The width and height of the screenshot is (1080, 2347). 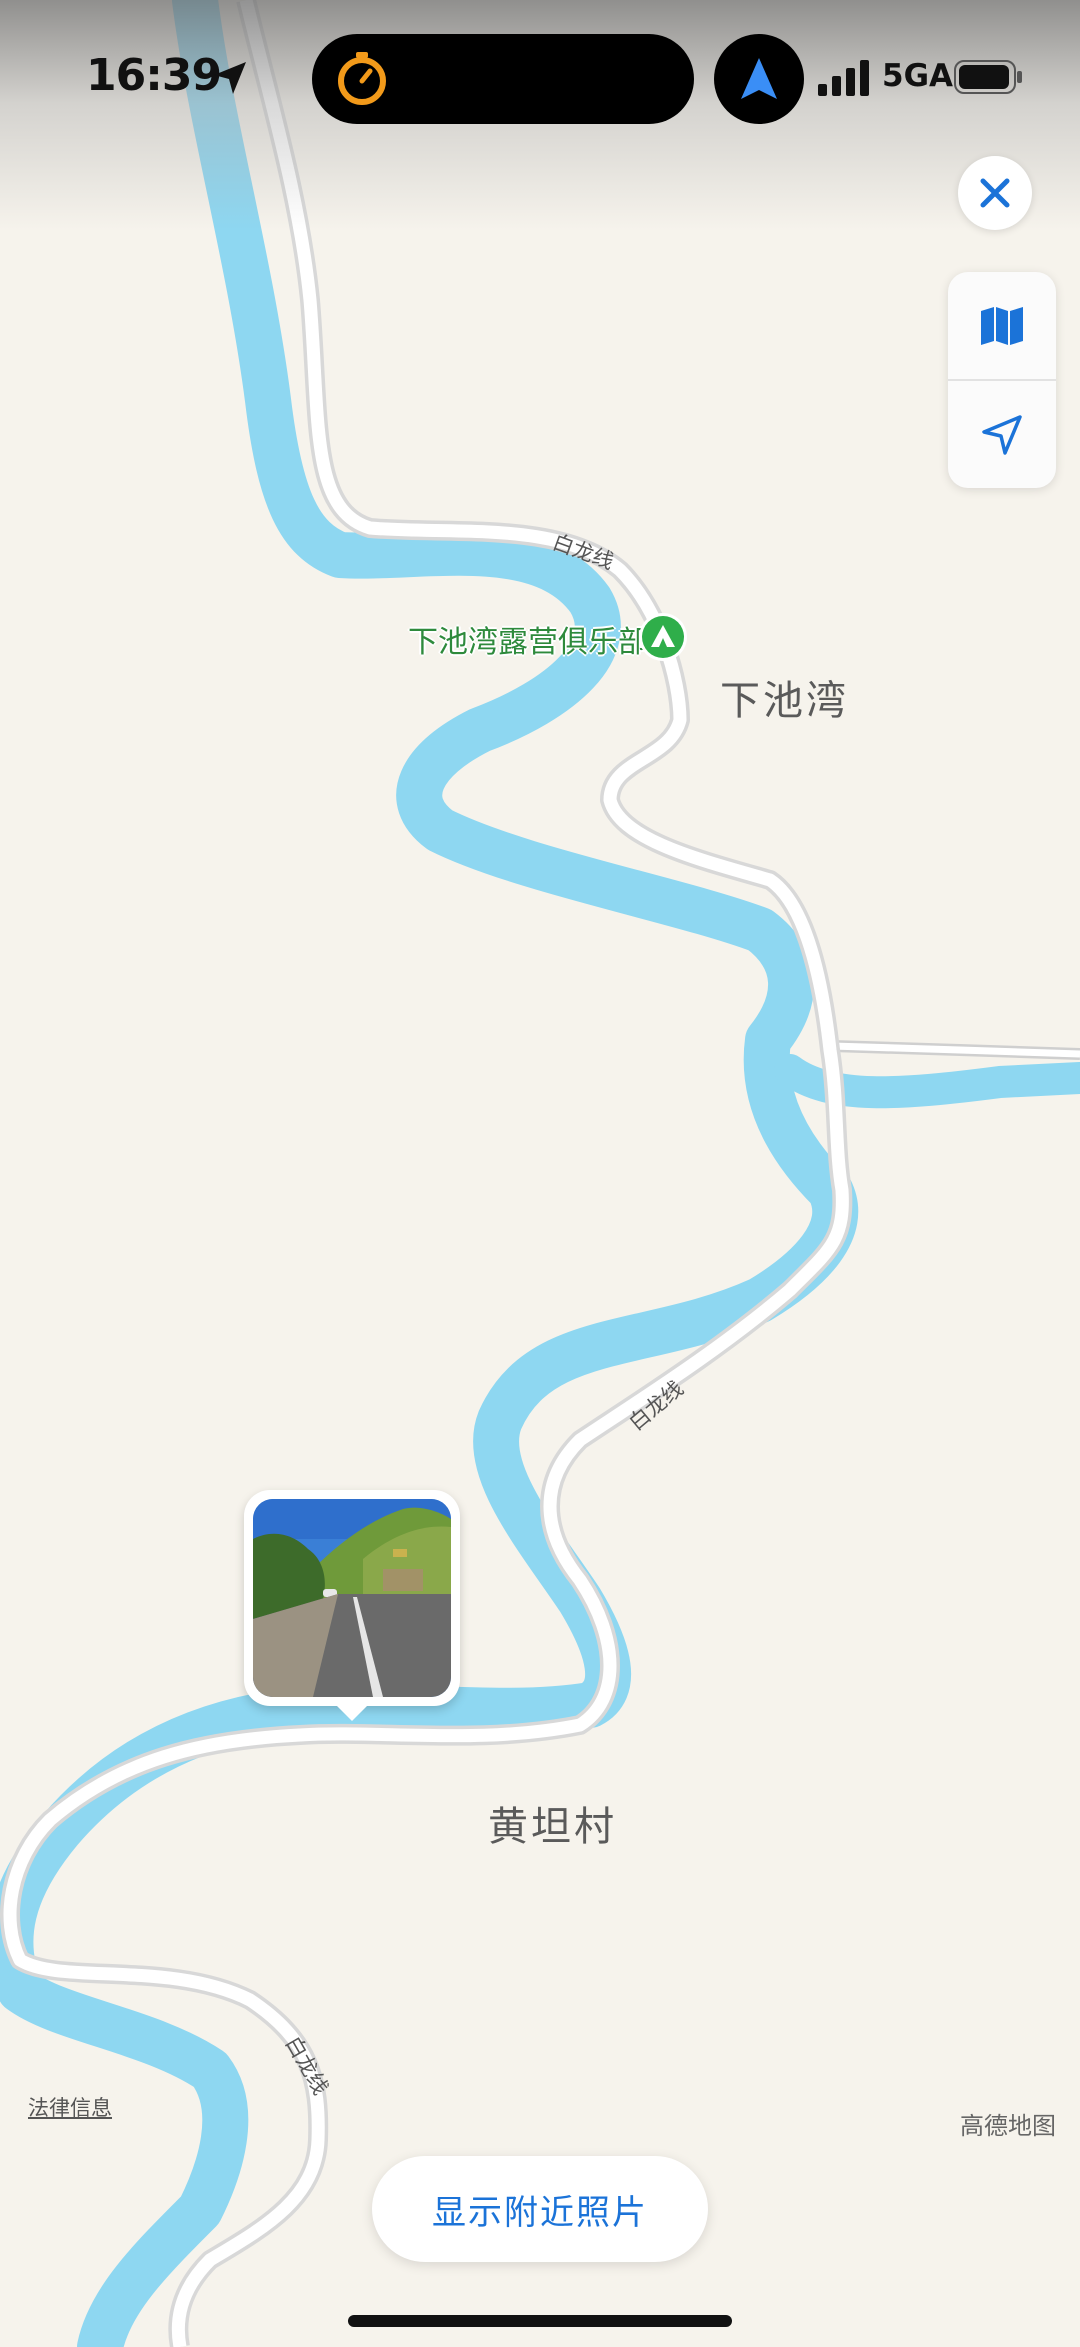 I want to click on map-controls, so click(x=1002, y=380).